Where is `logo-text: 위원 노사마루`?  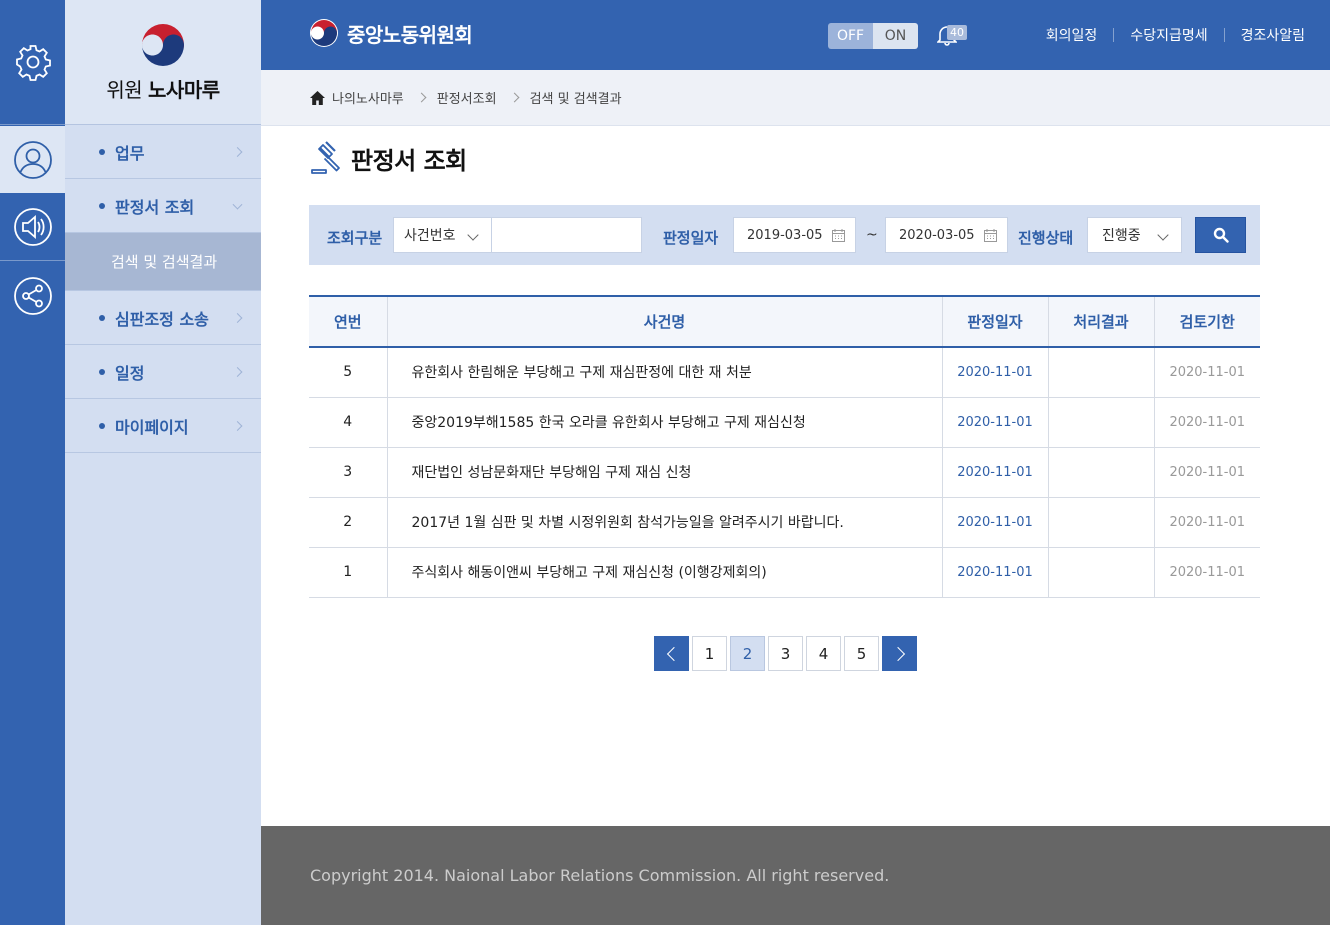
logo-text: 위원 노사마루 is located at coordinates (163, 88).